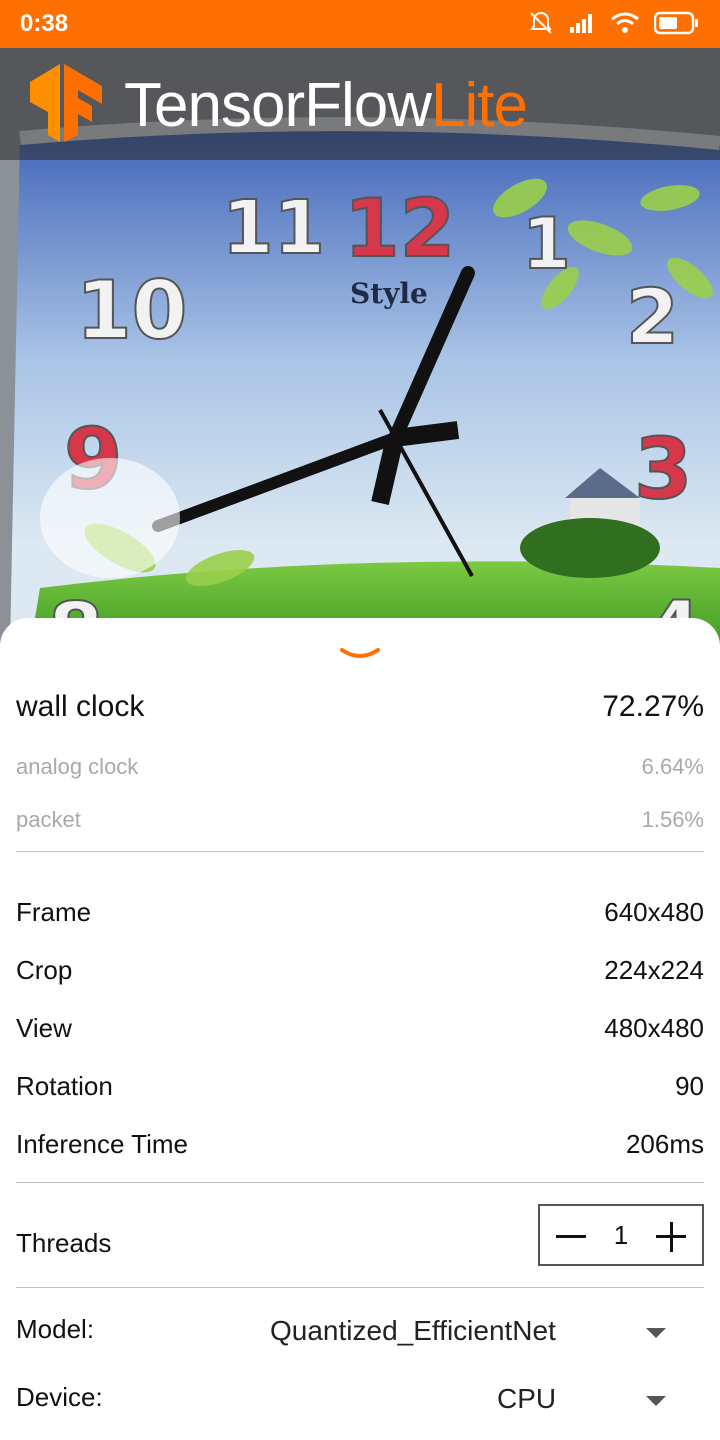 The image size is (720, 1440). What do you see at coordinates (621, 1235) in the screenshot?
I see `threads-stepper: 1` at bounding box center [621, 1235].